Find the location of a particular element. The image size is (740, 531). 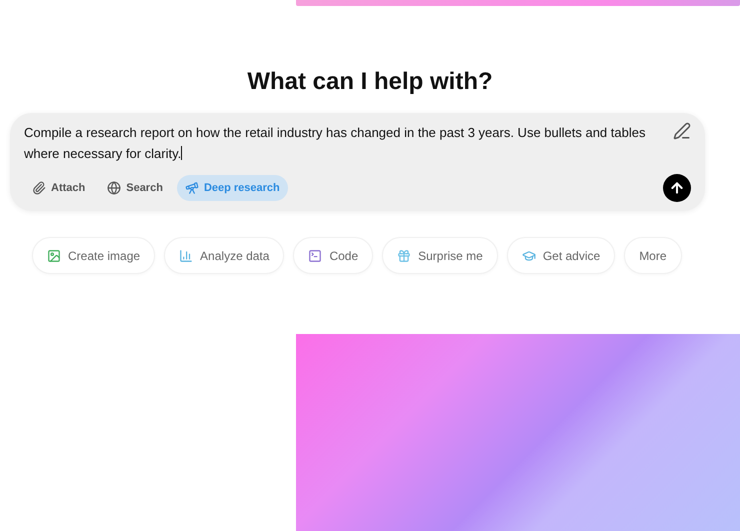

prompt-input: Compile a research report on how the retail industry has changed in the past 3 years. Use bullets and tables where necessary for clarity. is located at coordinates (343, 143).